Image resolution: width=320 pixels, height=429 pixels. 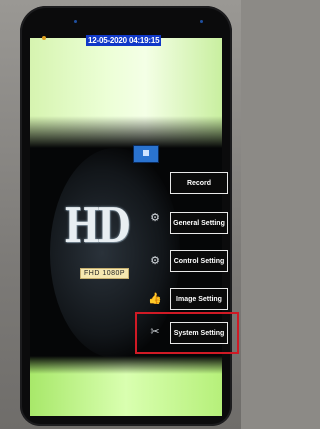 What do you see at coordinates (155, 218) in the screenshot?
I see `gear-icon: ⚙` at bounding box center [155, 218].